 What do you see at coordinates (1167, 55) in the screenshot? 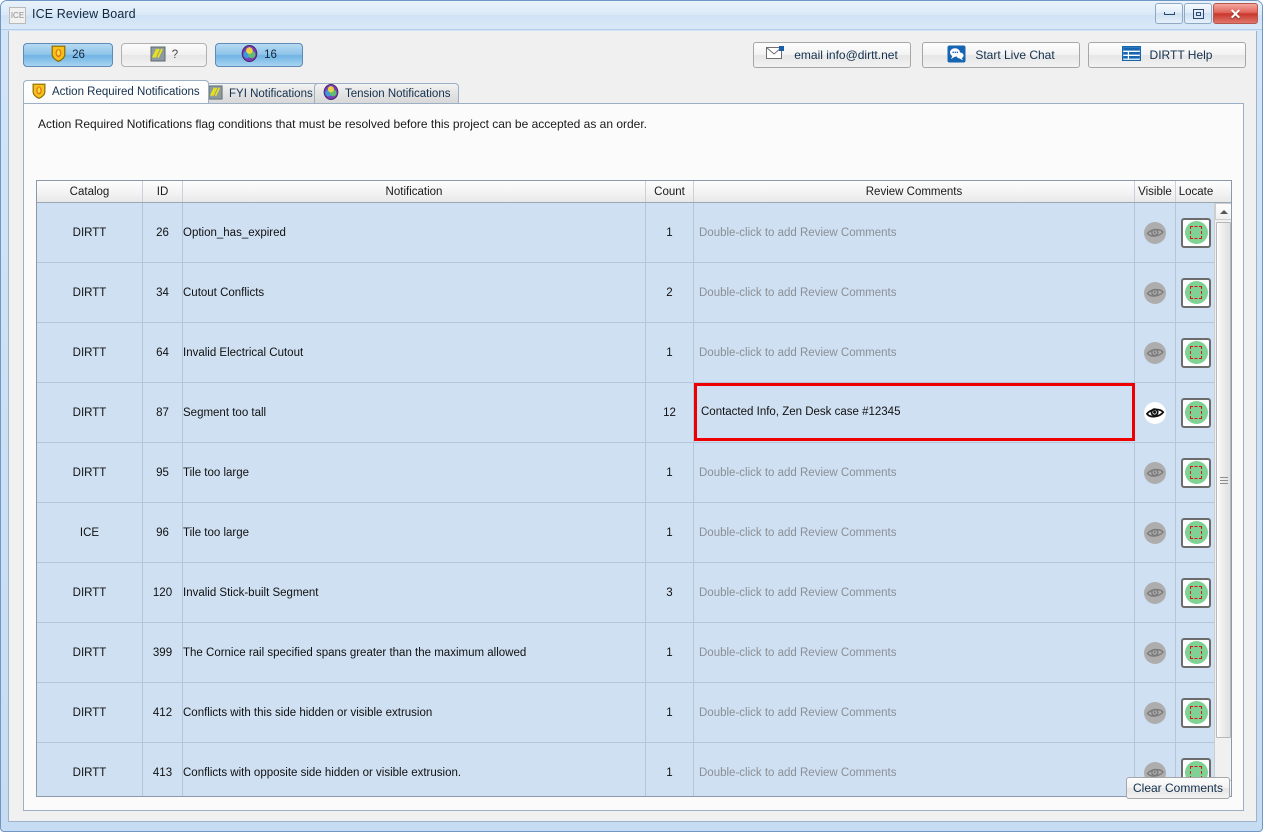
I see `help-button: DIRTT Help` at bounding box center [1167, 55].